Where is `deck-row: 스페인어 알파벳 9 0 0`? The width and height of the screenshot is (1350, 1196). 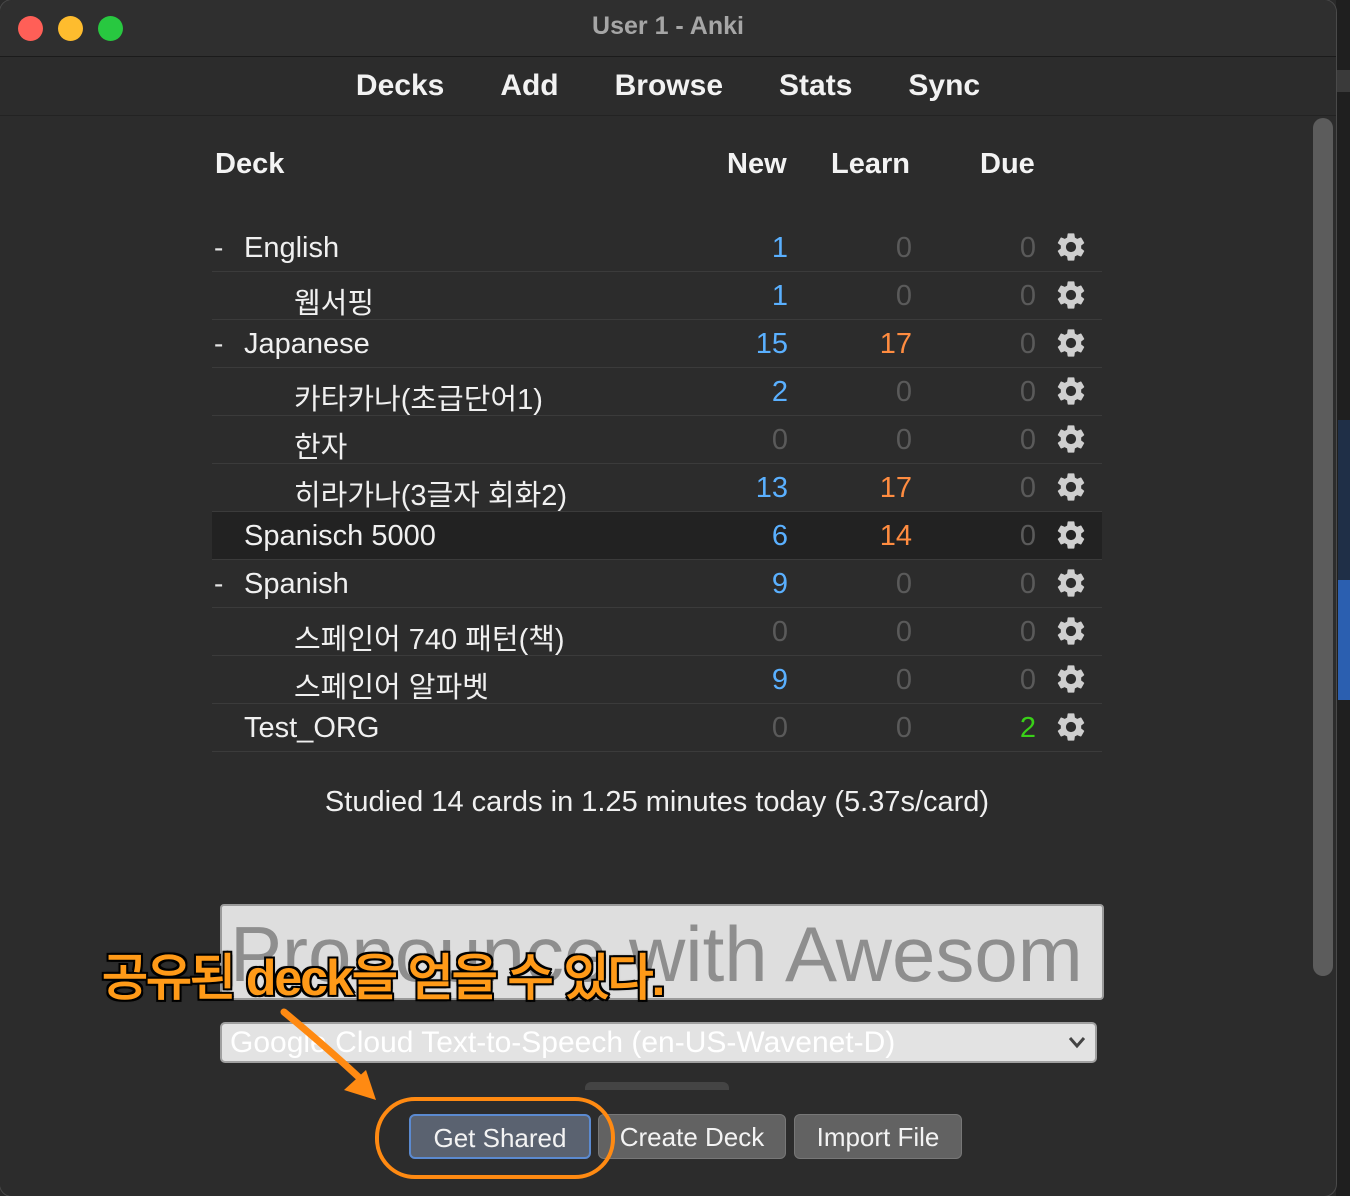 deck-row: 스페인어 알파벳 9 0 0 is located at coordinates (657, 680).